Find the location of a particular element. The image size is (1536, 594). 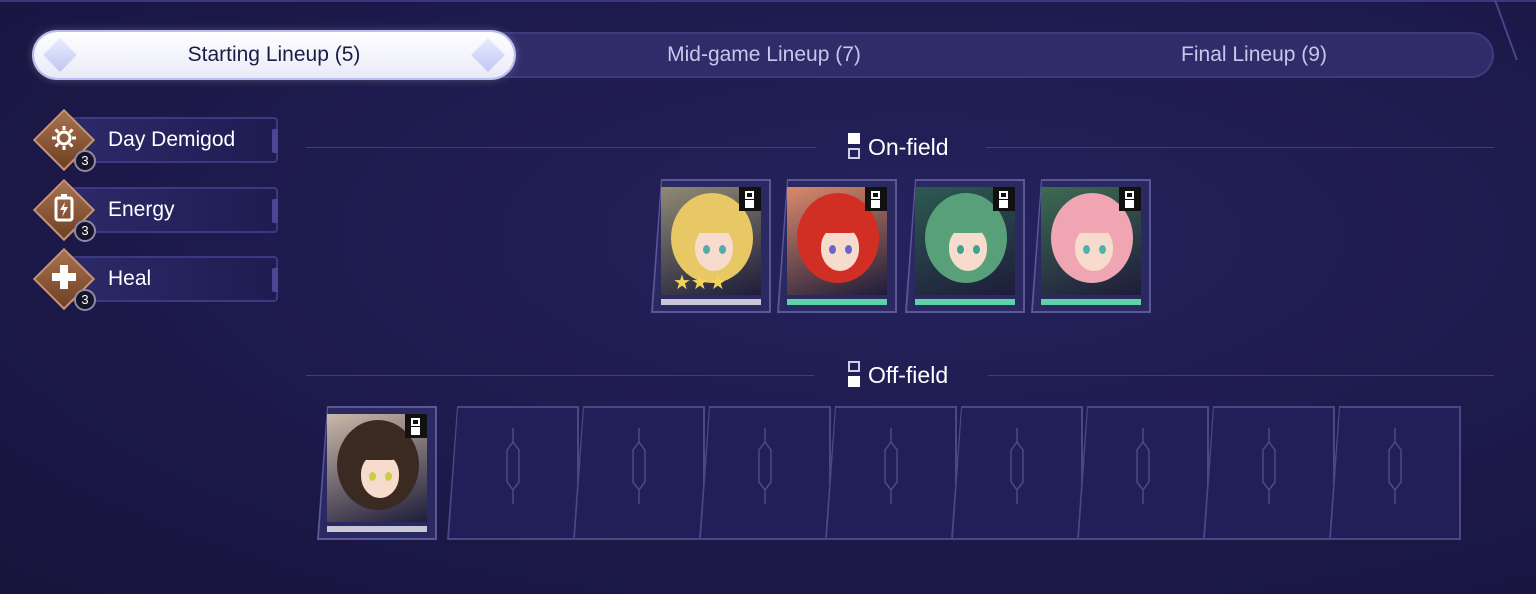

tab-final-lineup: Final Lineup (9) is located at coordinates (1254, 55).